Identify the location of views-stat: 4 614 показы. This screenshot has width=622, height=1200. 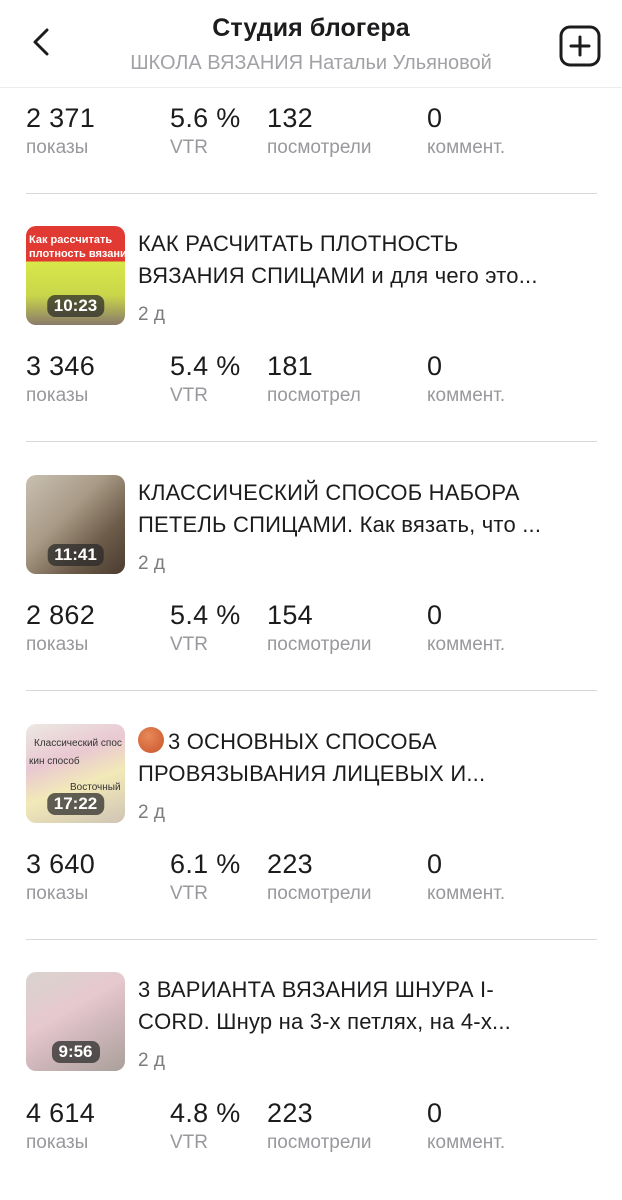
(61, 1125).